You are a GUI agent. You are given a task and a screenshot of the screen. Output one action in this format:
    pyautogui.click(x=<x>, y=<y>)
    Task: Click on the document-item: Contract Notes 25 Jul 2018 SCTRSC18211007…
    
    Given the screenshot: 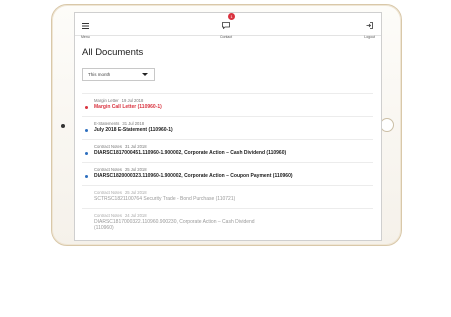 What is the action you would take?
    pyautogui.click(x=227, y=196)
    